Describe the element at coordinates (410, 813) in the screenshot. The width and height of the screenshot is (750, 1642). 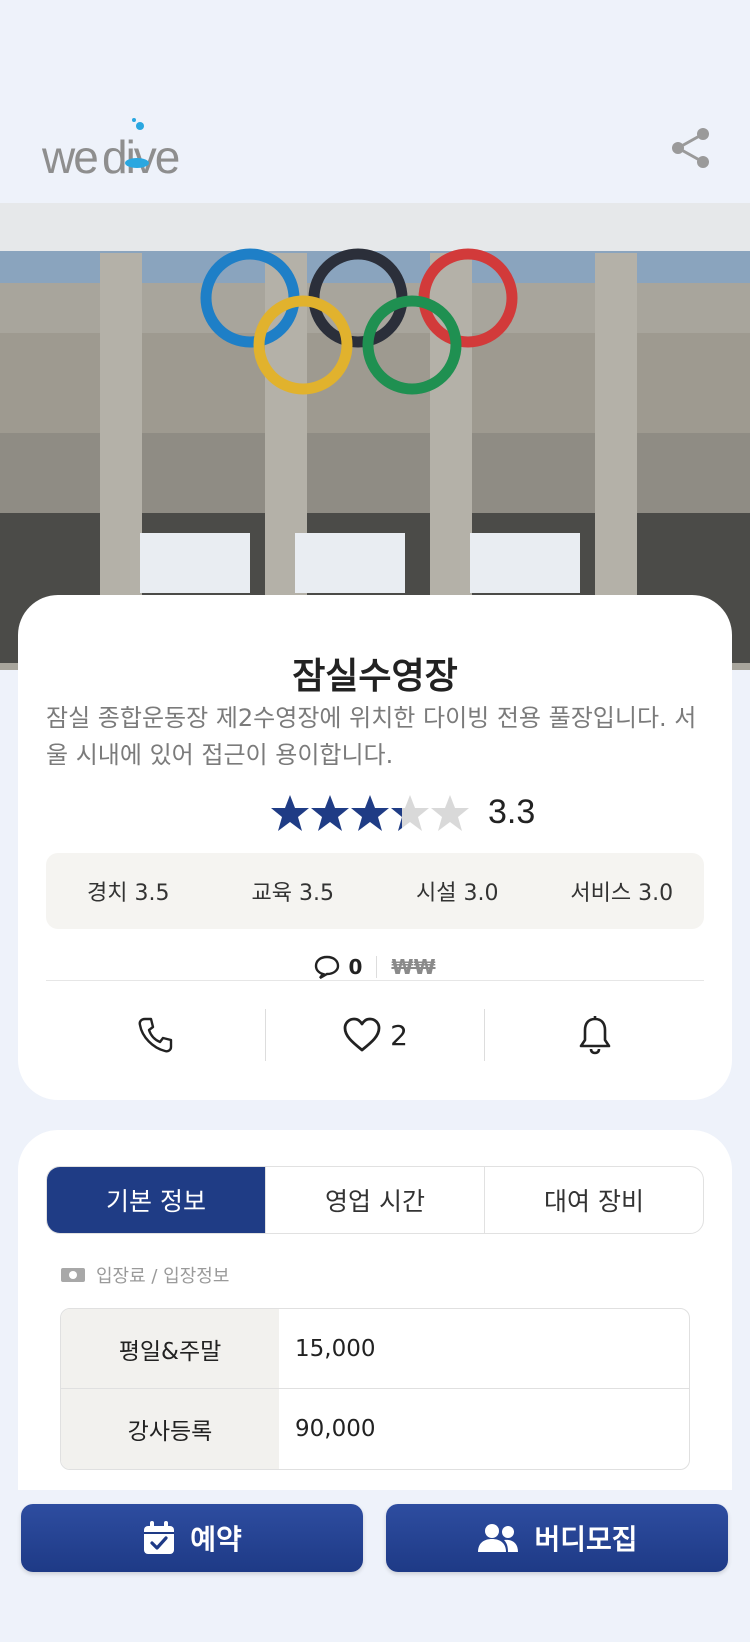
I see `star-half-icon` at that location.